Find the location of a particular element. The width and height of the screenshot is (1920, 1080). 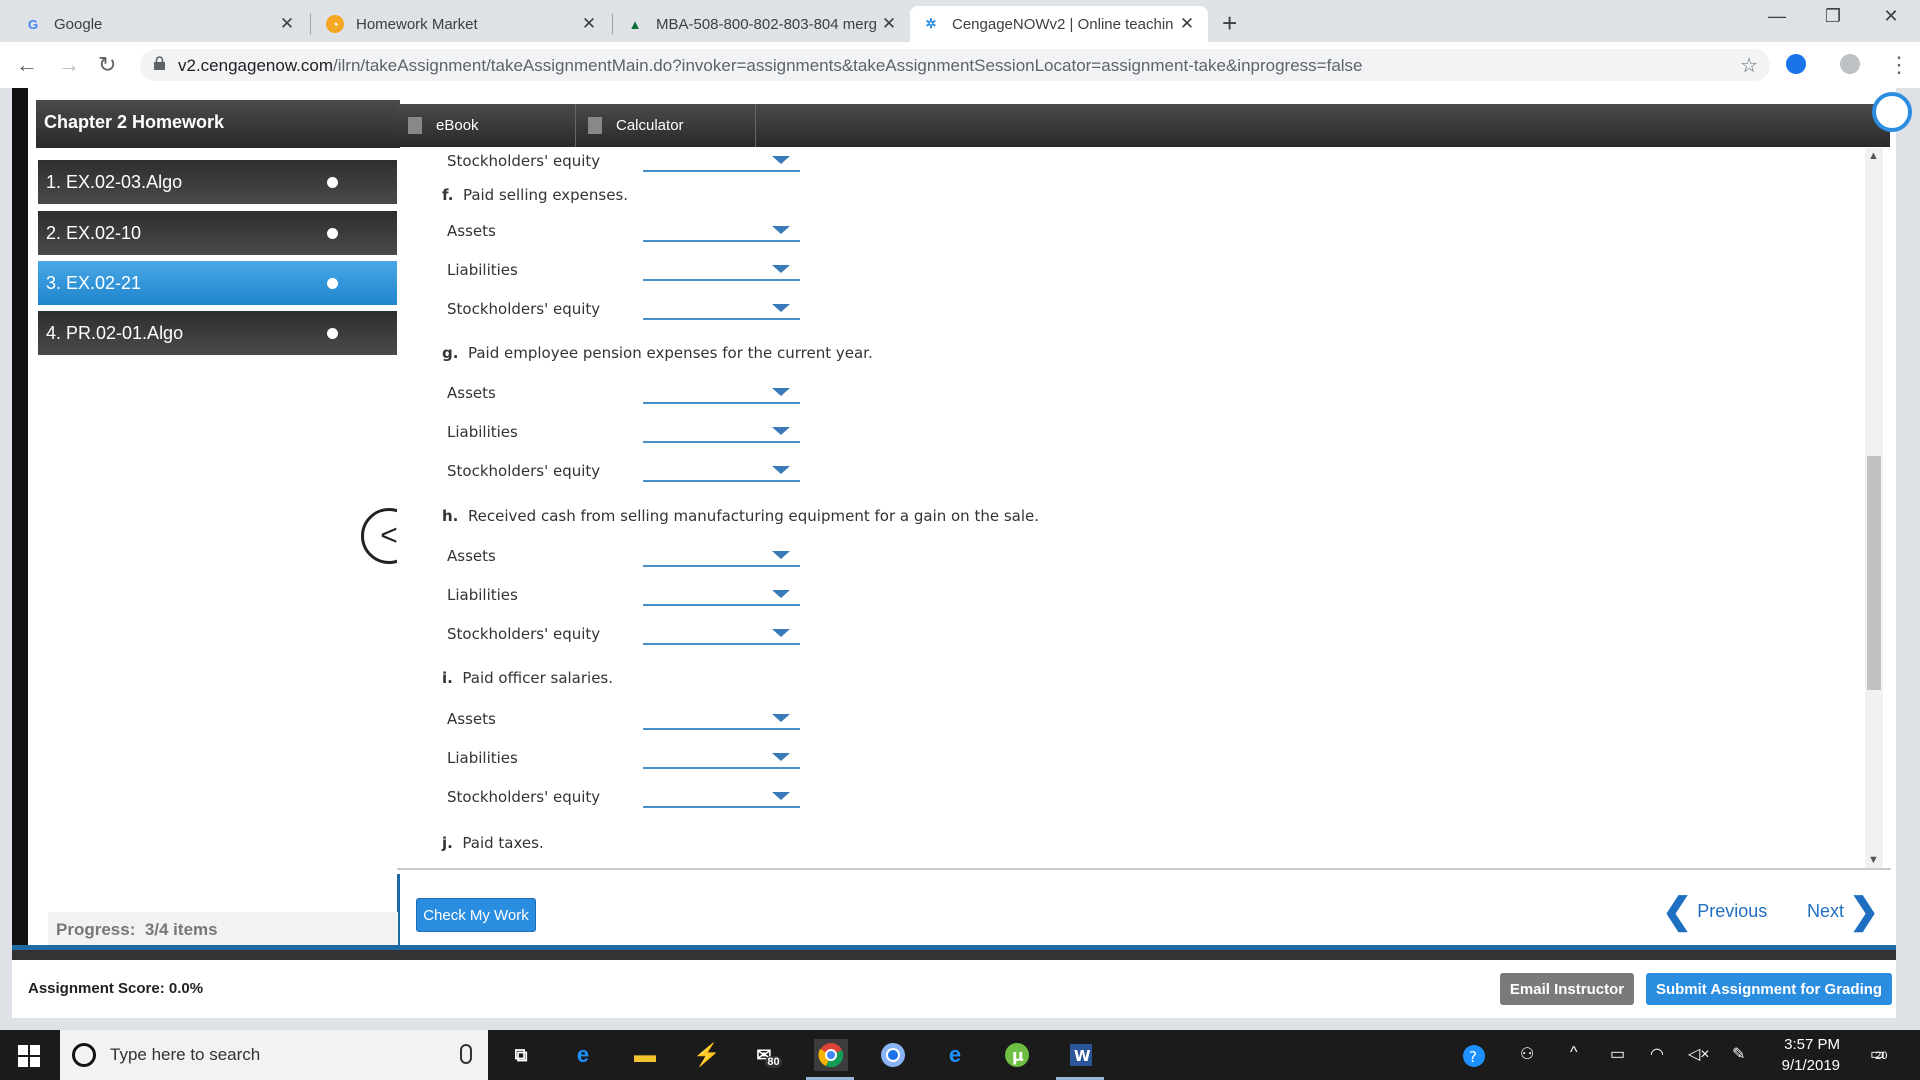

internet-explorer-icon: e is located at coordinates (955, 1055).